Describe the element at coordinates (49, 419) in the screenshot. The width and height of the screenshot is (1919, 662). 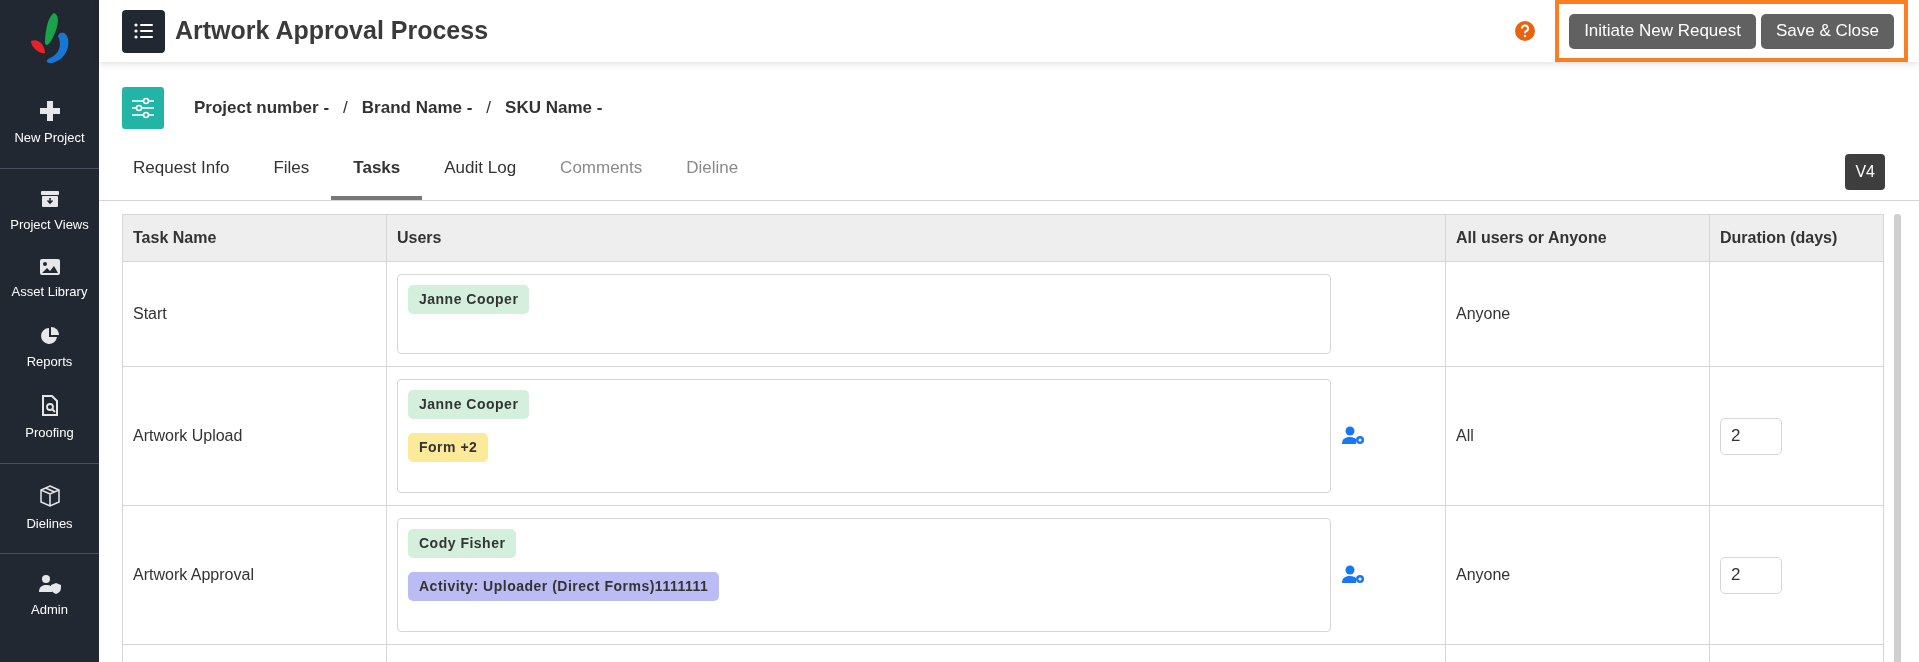
I see `sidebar-nav-item: Proofing` at that location.